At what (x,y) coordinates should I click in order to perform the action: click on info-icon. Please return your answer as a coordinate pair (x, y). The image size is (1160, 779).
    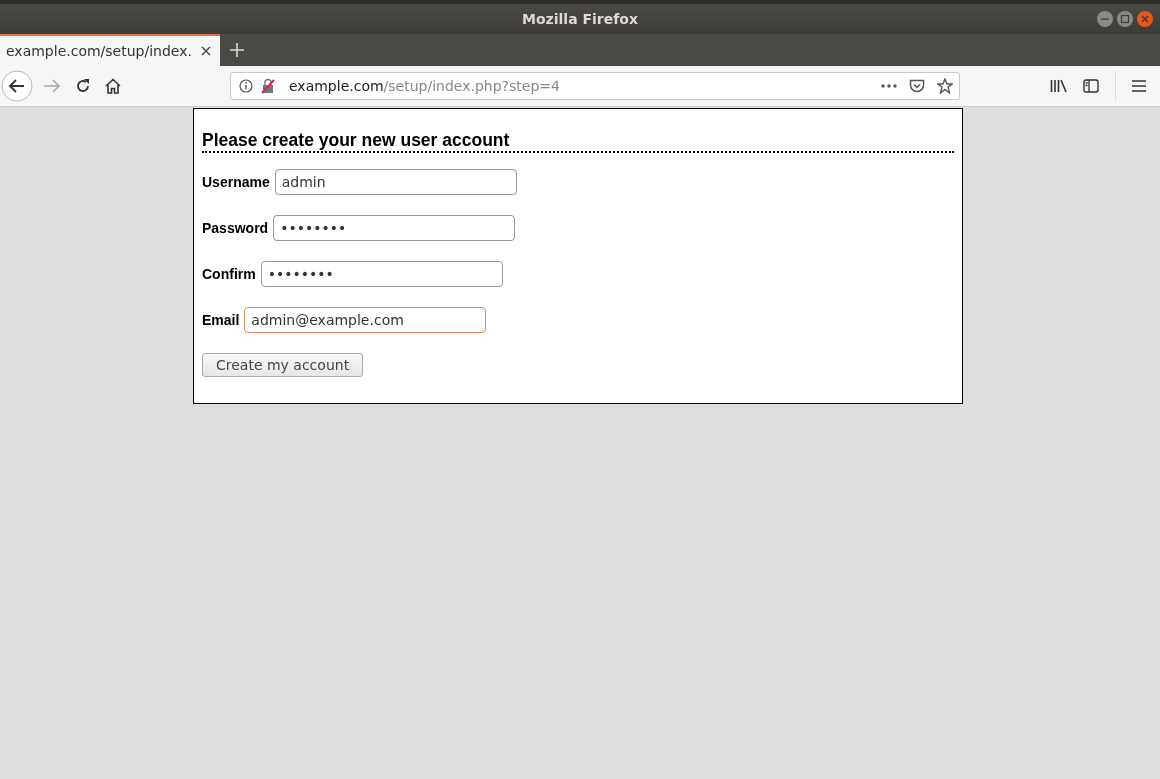
    Looking at the image, I should click on (246, 86).